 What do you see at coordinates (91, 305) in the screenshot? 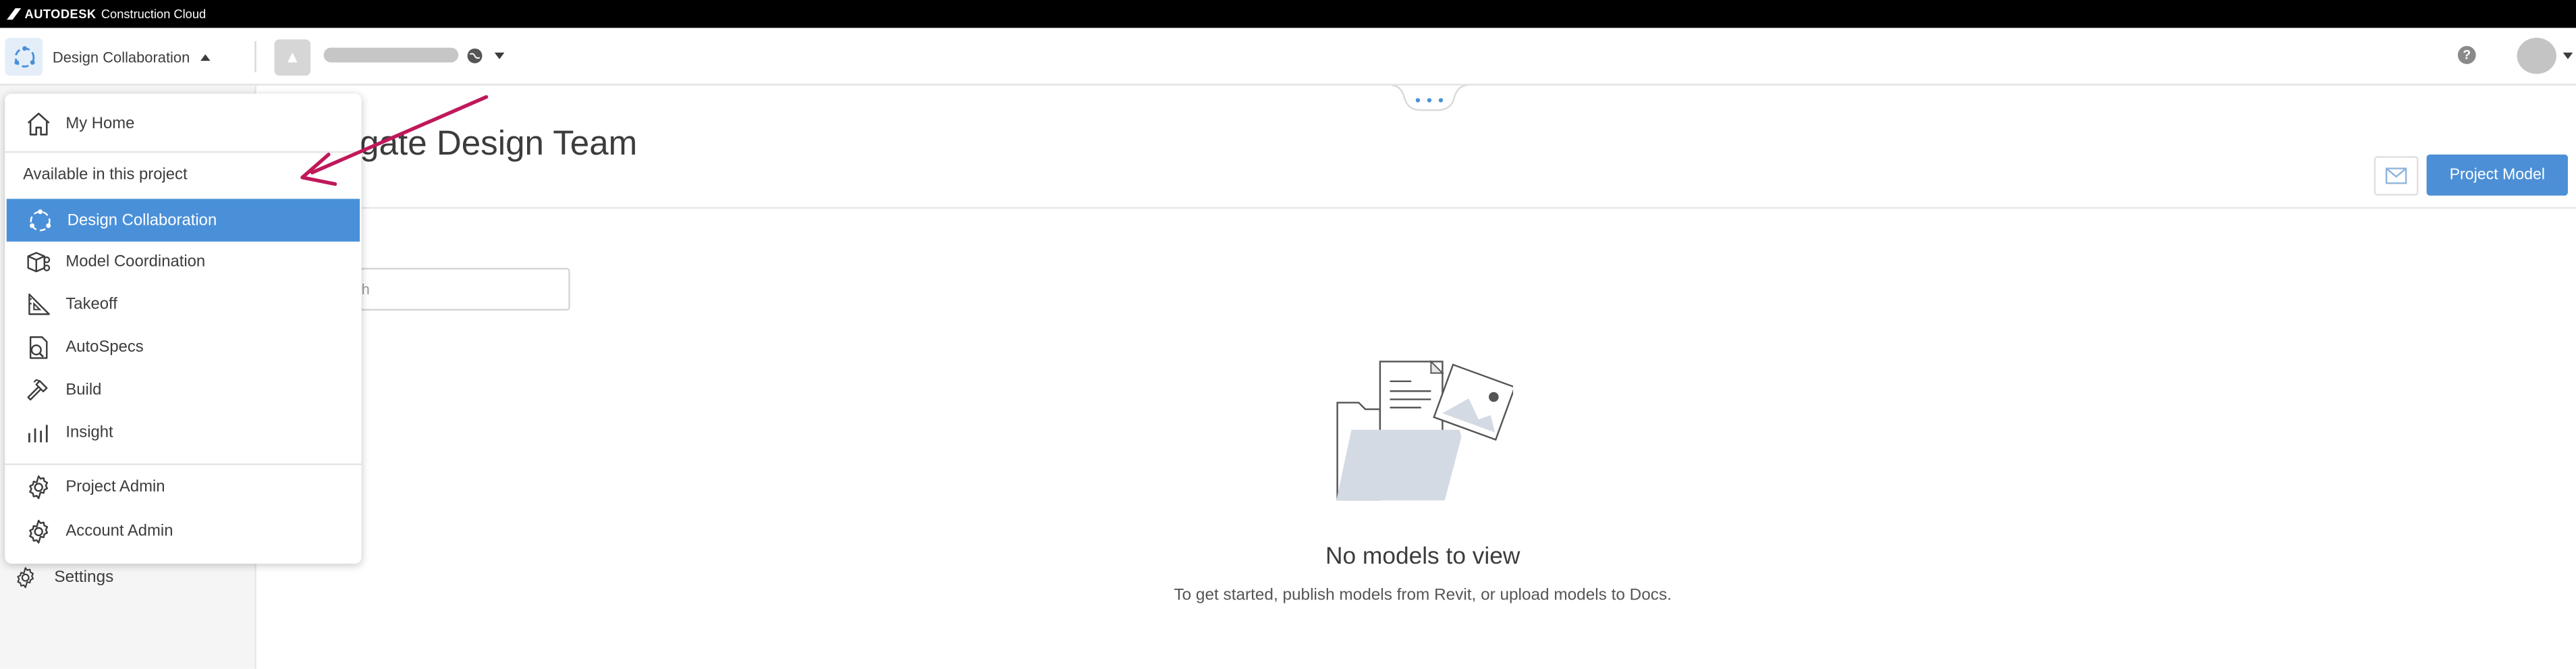
I see `menu-item-takeoff-label: Takeoff` at bounding box center [91, 305].